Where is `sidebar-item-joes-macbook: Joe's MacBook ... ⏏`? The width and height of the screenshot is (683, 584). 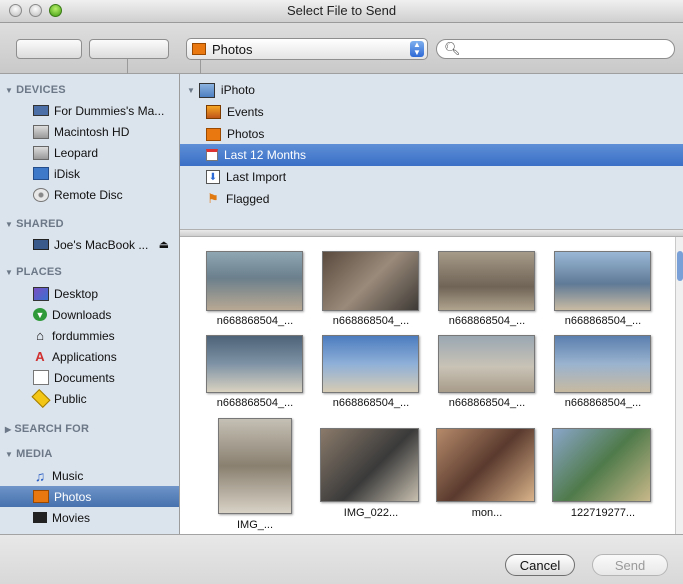 sidebar-item-joes-macbook: Joe's MacBook ... ⏏ is located at coordinates (89, 244).